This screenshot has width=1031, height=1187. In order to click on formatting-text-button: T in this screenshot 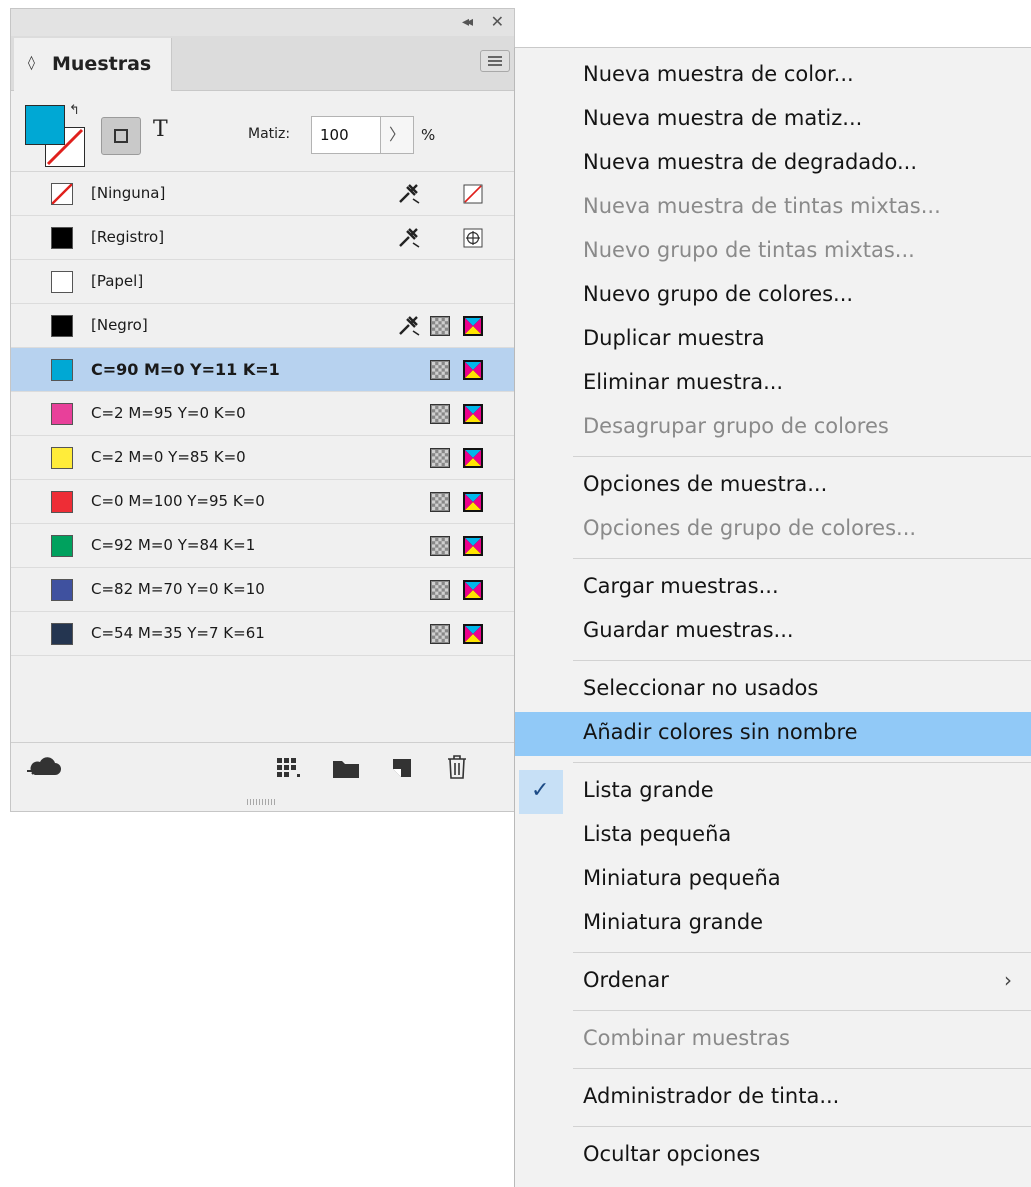, I will do `click(160, 129)`.